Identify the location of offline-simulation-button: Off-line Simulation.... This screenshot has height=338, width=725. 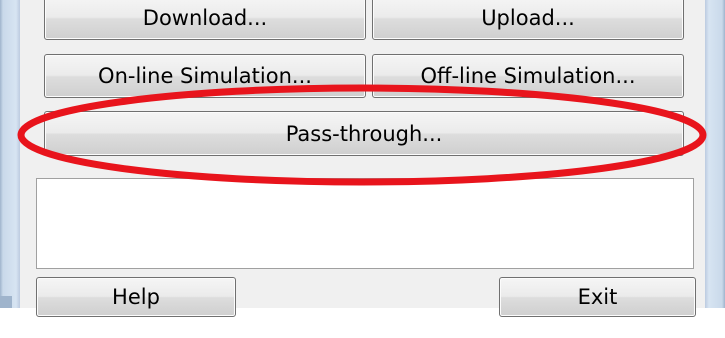
(528, 76).